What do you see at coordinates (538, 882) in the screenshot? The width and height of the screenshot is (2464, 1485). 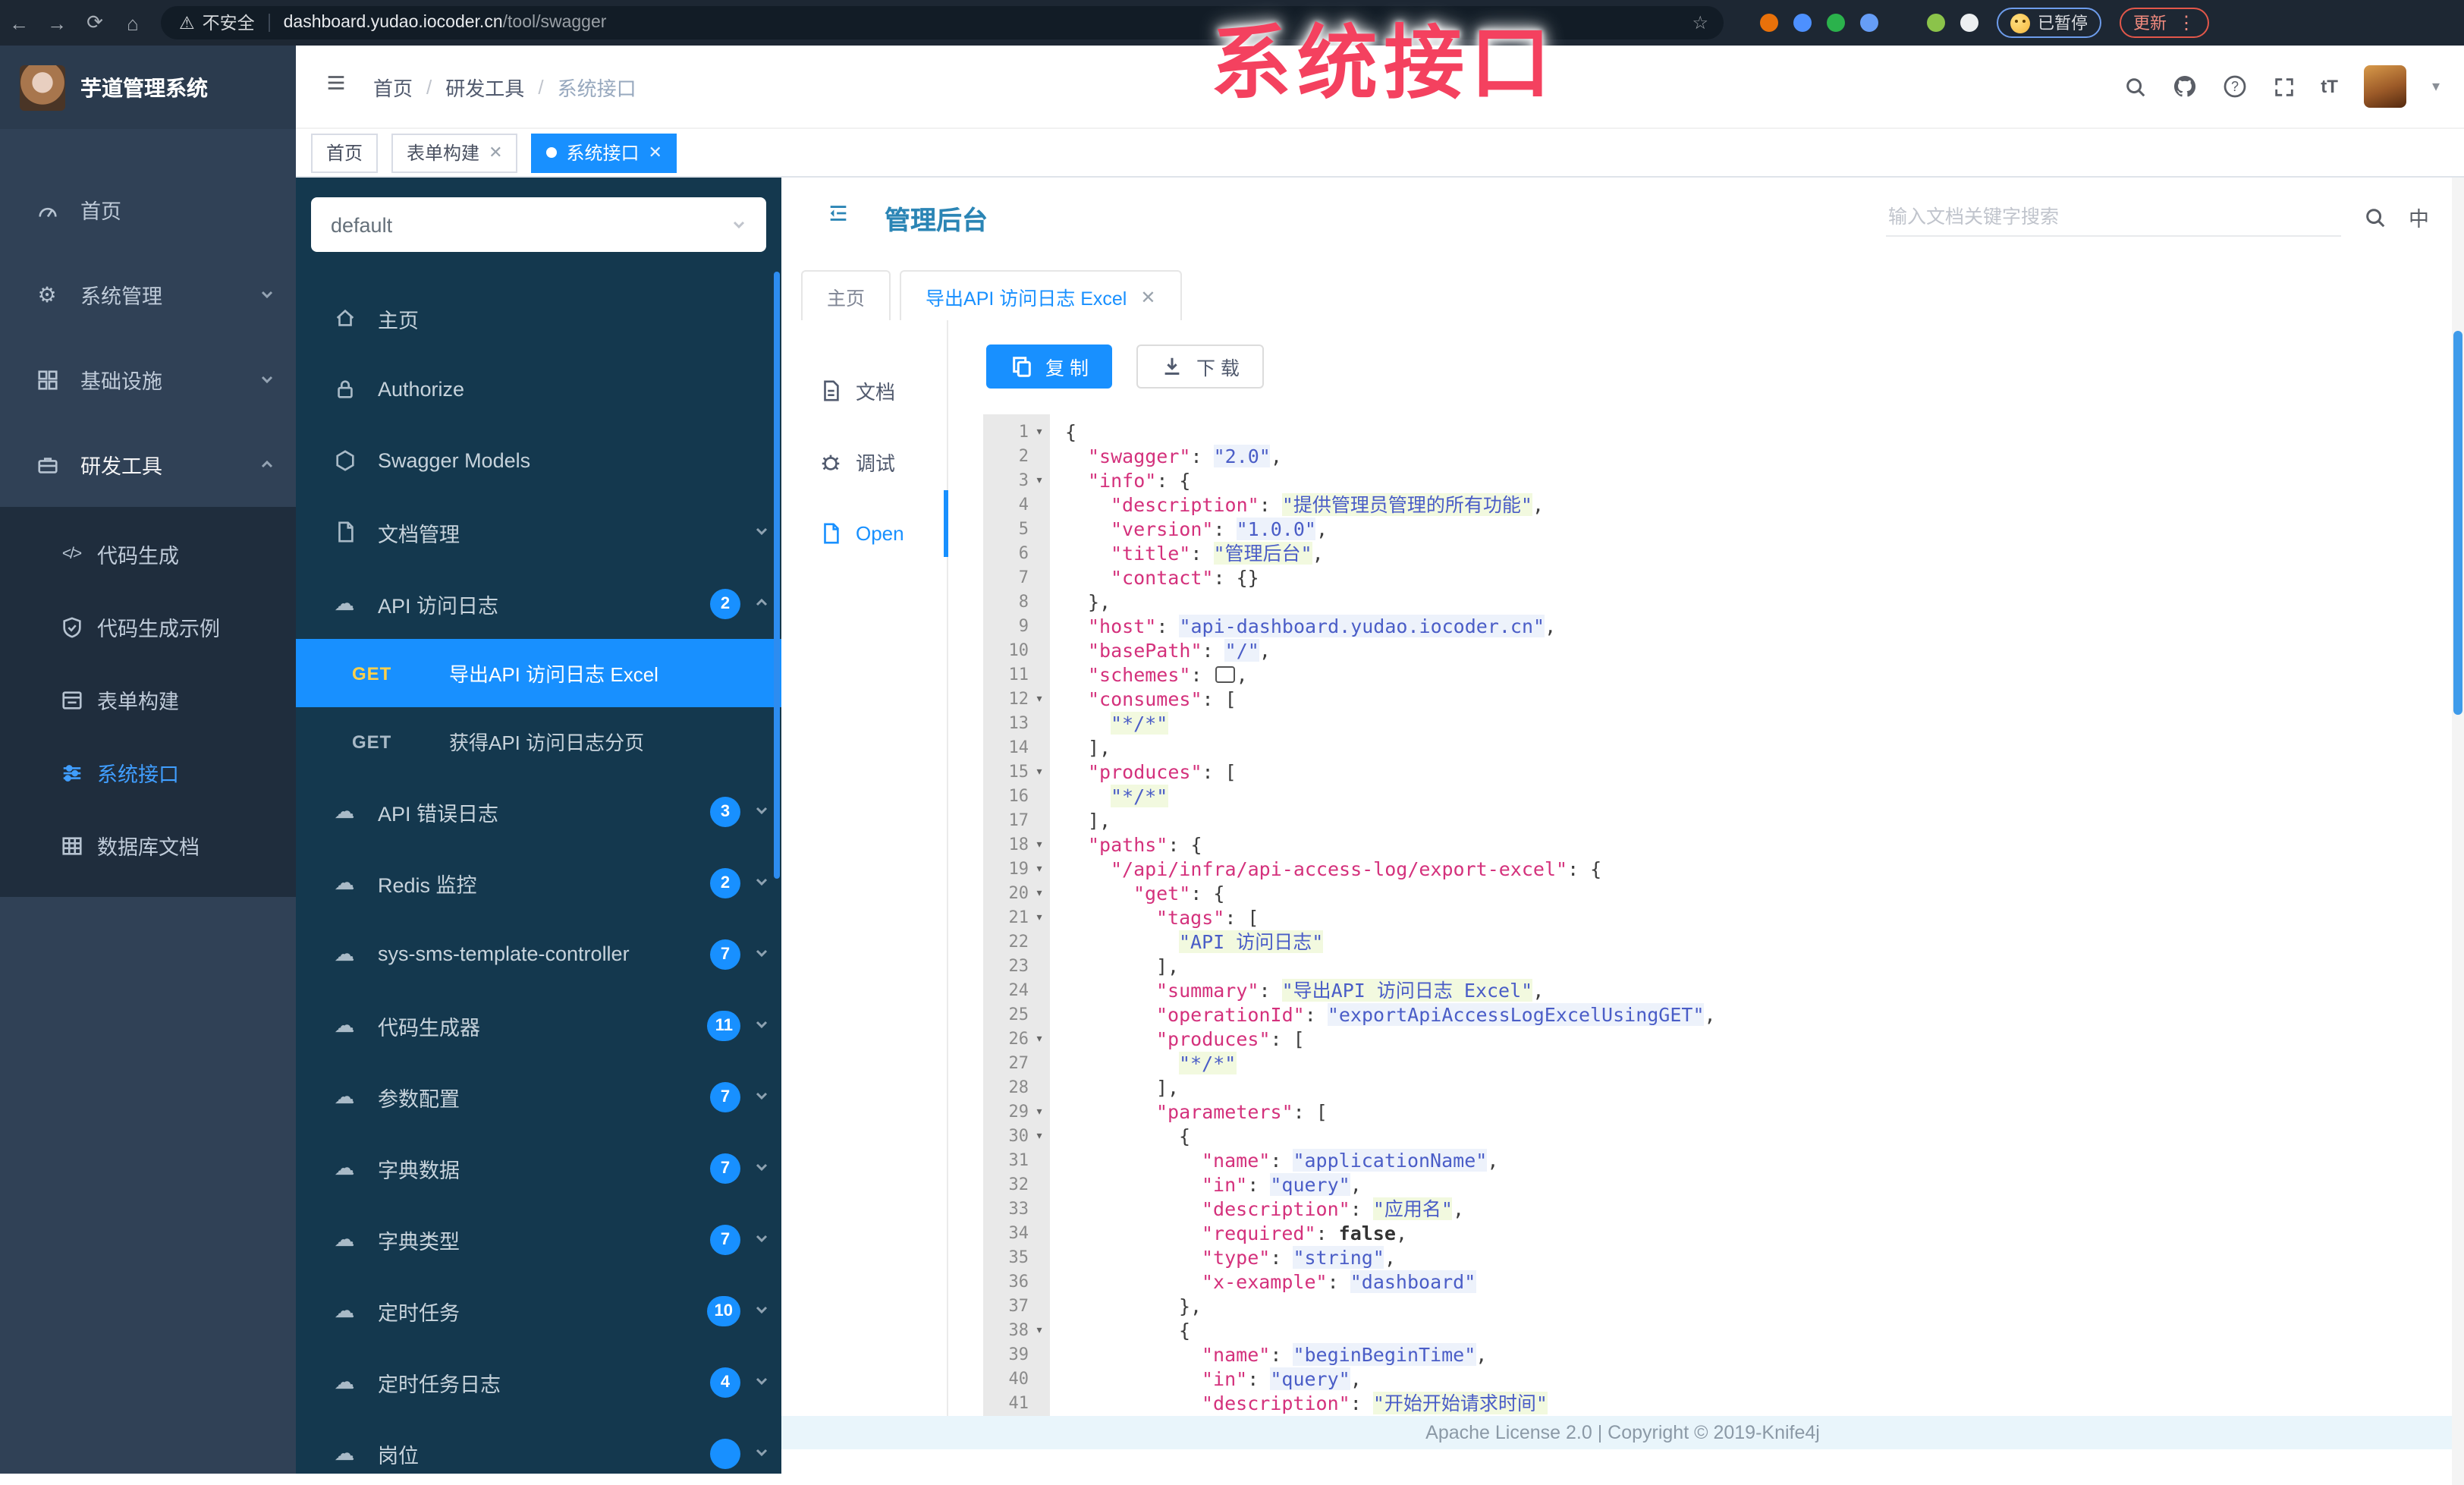 I see `api-group: ☁ Redis 监控 2` at bounding box center [538, 882].